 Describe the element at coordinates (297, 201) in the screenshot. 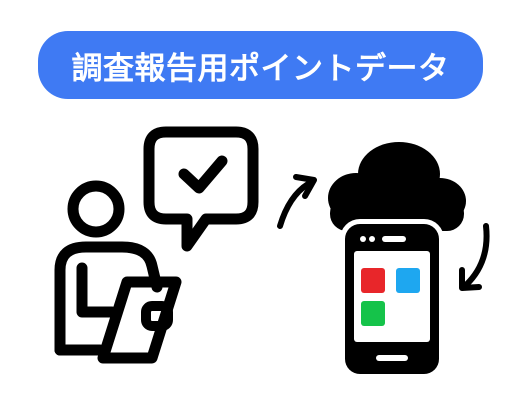

I see `curved-arrow-up-icon` at that location.